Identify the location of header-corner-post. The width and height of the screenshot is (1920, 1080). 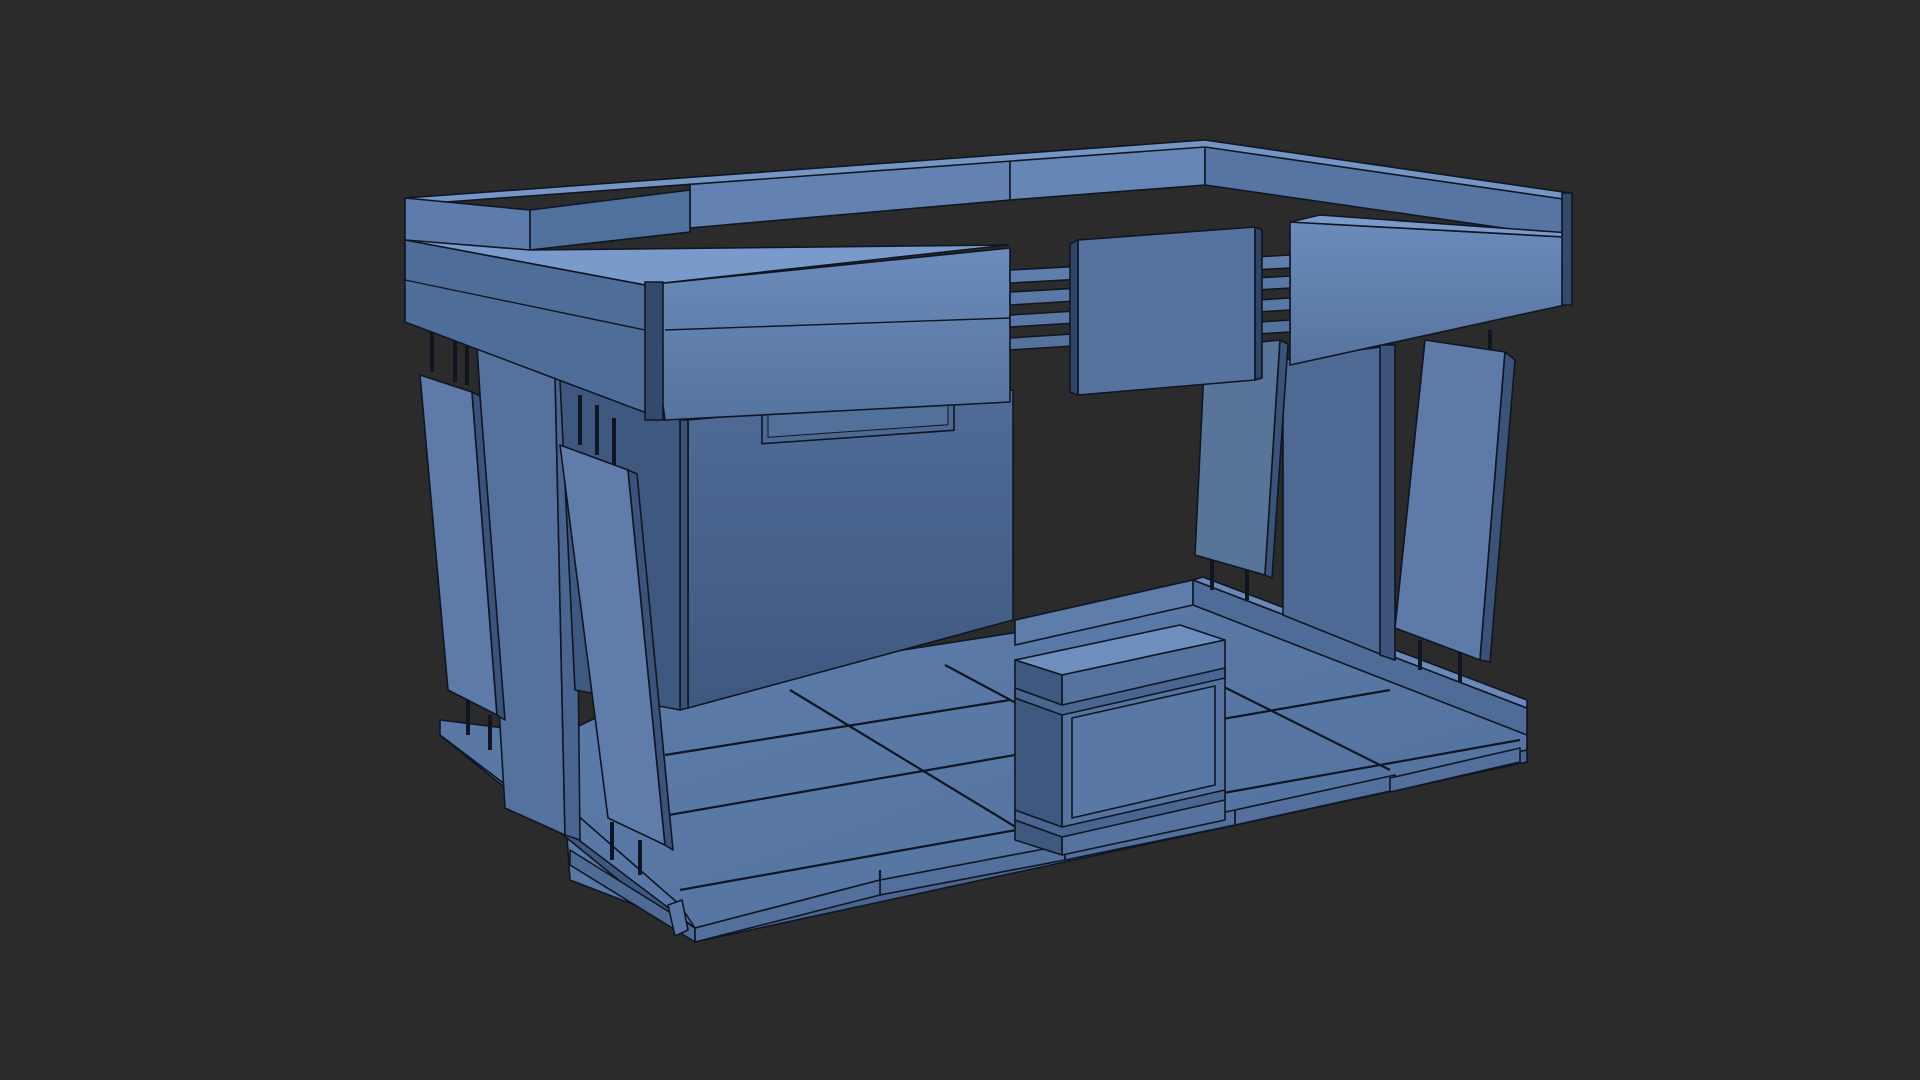
(654, 351).